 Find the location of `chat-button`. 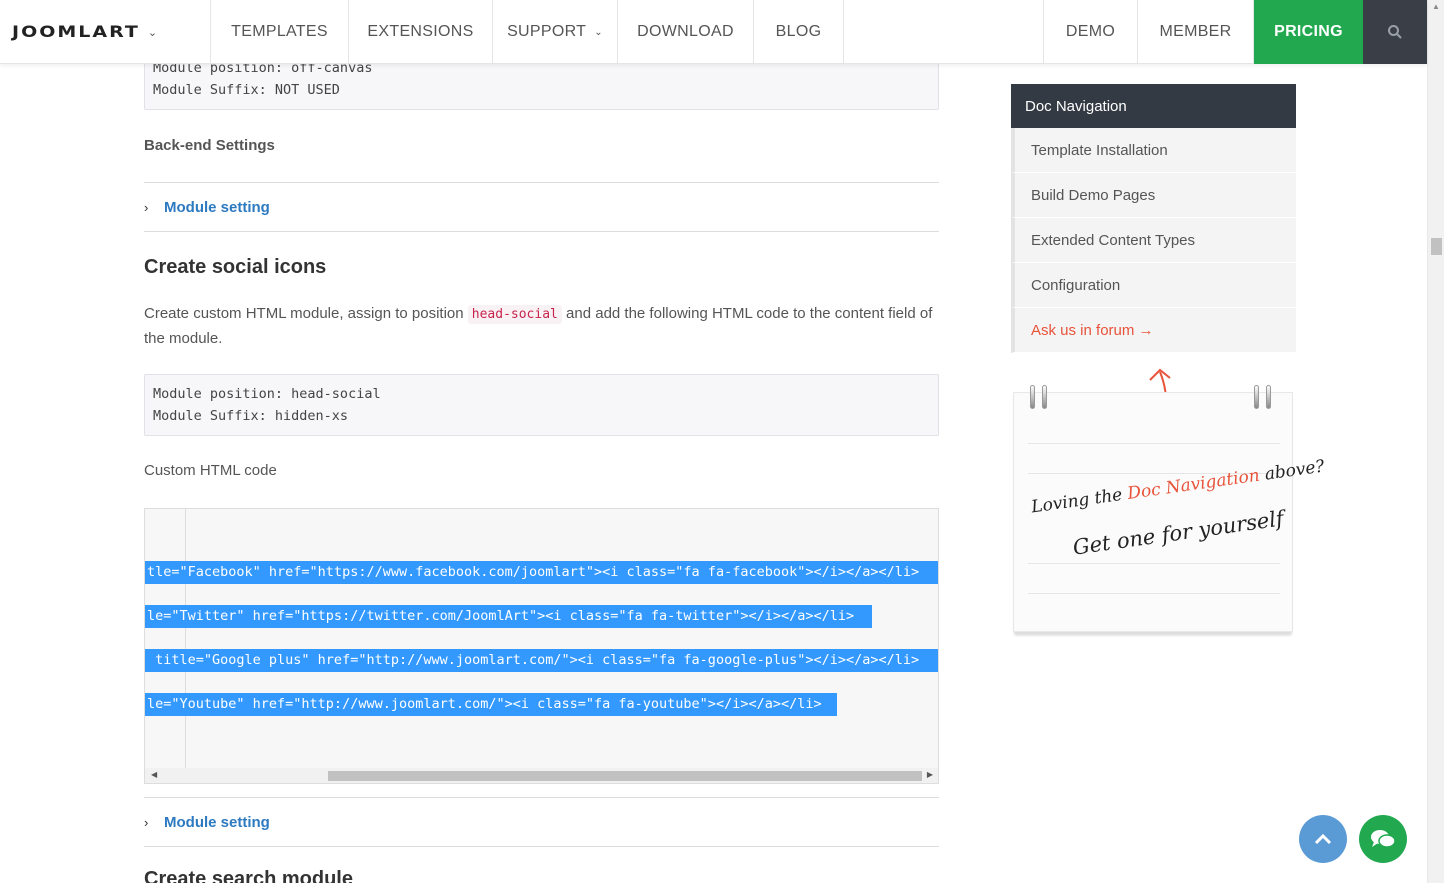

chat-button is located at coordinates (1383, 839).